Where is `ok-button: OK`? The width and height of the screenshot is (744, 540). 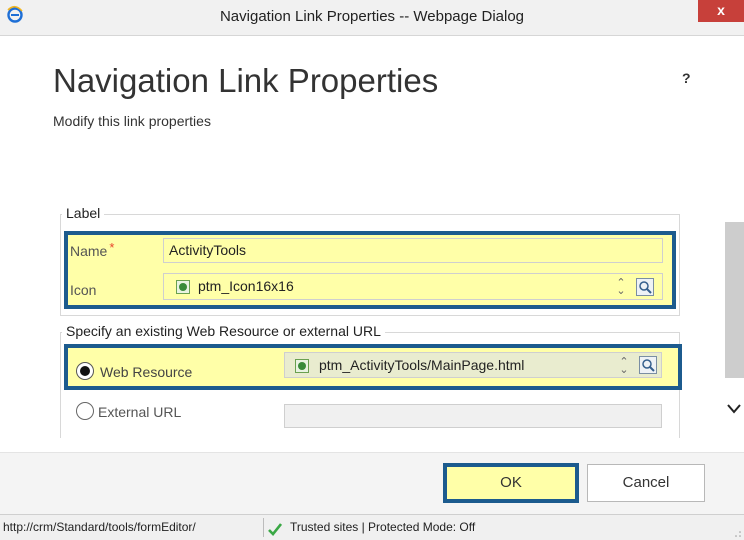 ok-button: OK is located at coordinates (511, 483).